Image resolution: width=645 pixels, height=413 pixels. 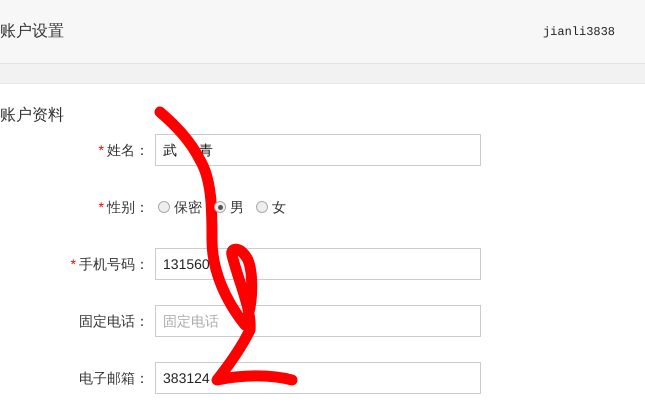 I want to click on page-title: 账户设置, so click(x=32, y=32).